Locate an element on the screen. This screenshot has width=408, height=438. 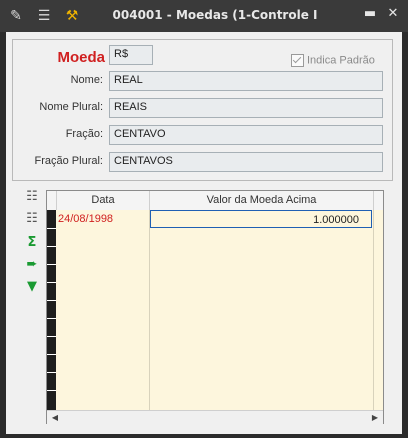
header-indicator is located at coordinates (52, 200).